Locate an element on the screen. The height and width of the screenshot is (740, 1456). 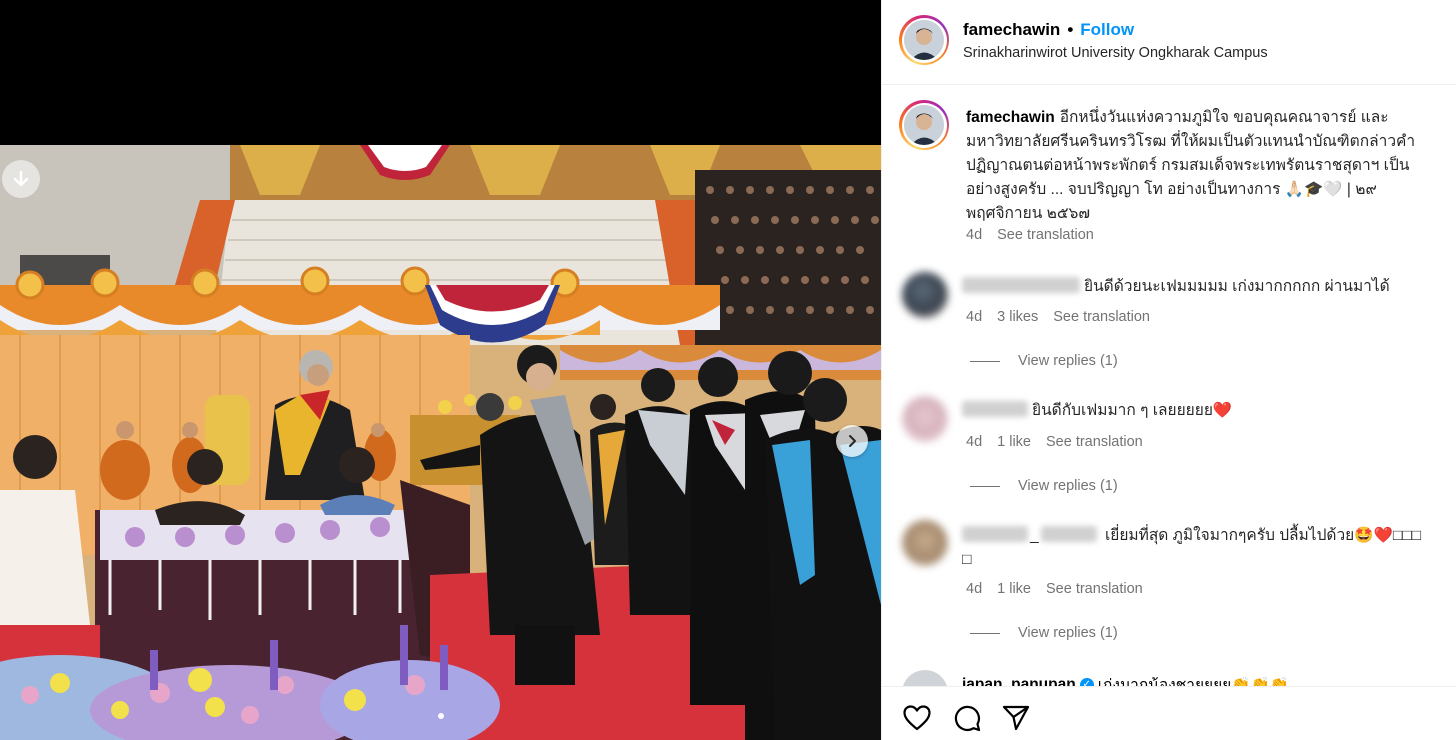
comment-body: ยินดีด้วยนะเฟมมมมม เก่งมากกกกก ผ่านมาได้ is located at coordinates (1237, 286).